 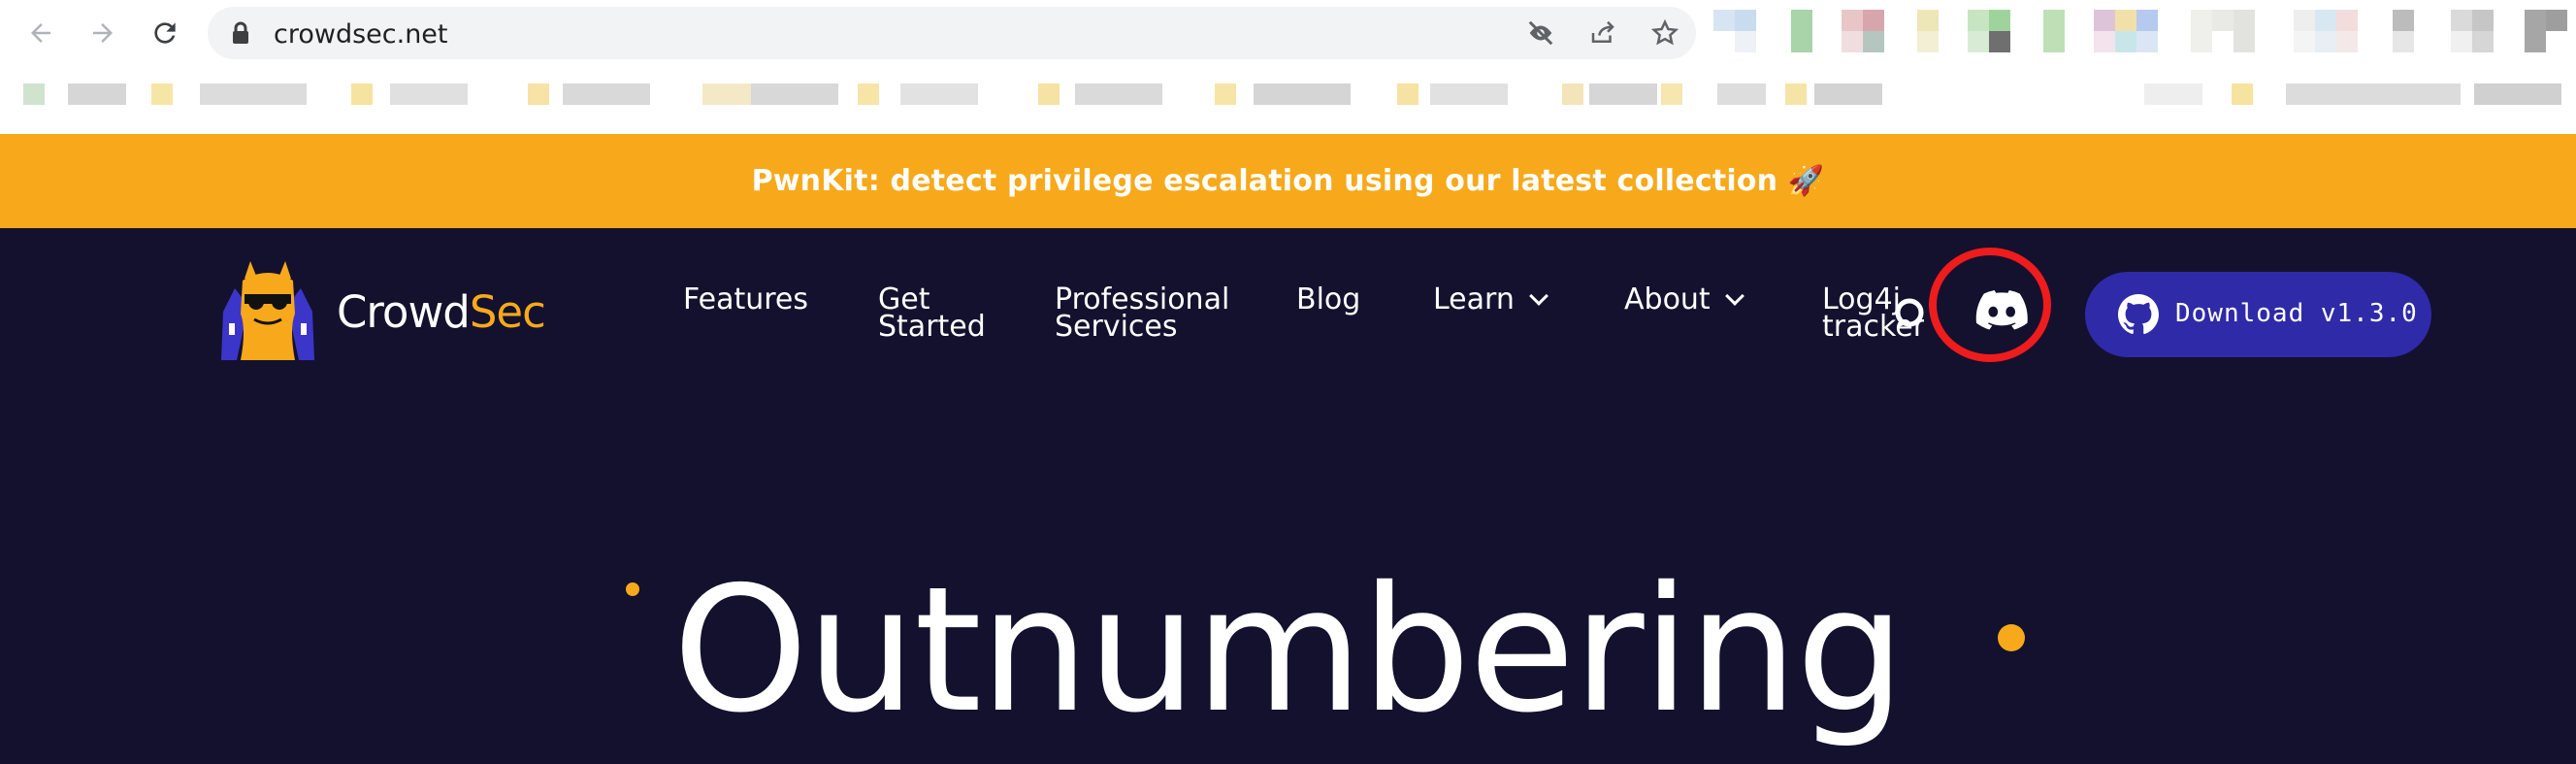 I want to click on crowdsec-mascot-icon, so click(x=267, y=310).